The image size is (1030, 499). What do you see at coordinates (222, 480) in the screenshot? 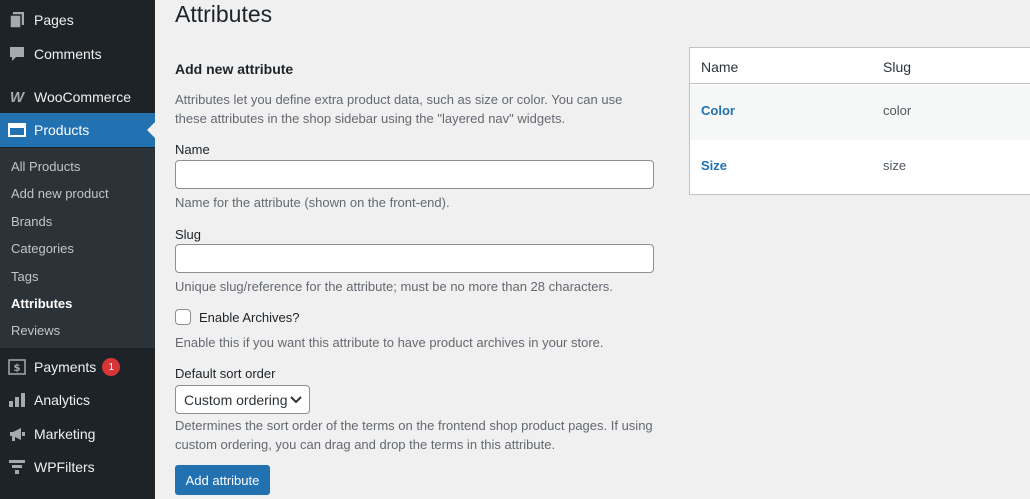
I see `add-attribute-button: Add attribute` at bounding box center [222, 480].